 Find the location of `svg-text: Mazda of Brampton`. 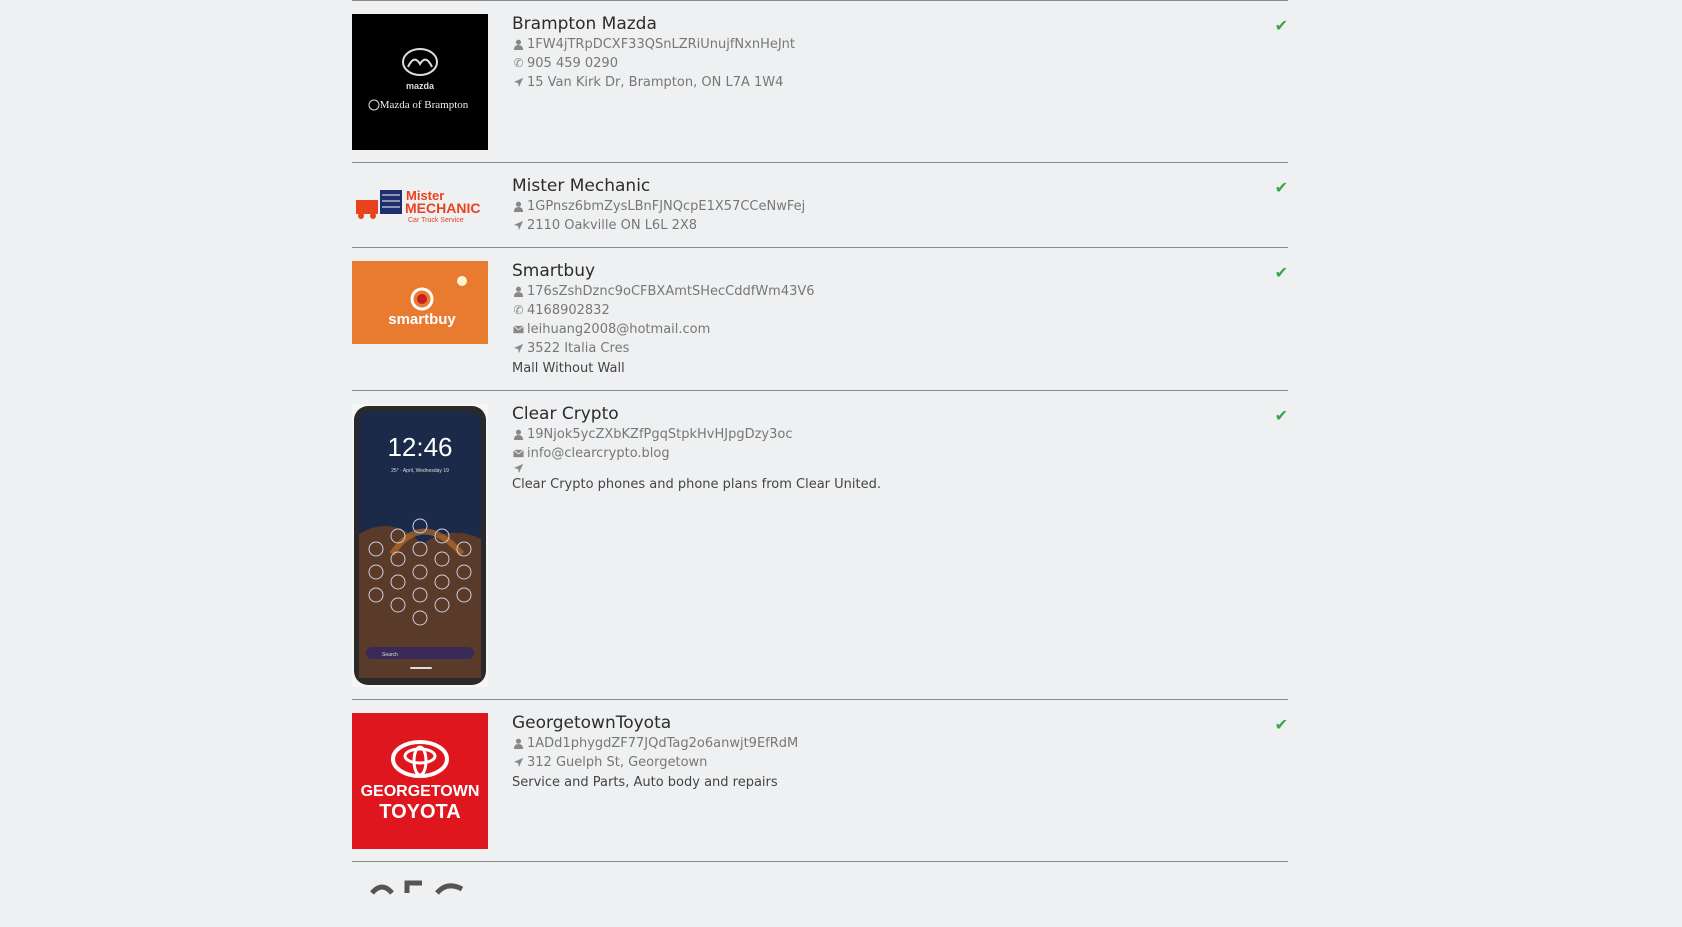

svg-text: Mazda of Brampton is located at coordinates (424, 105).